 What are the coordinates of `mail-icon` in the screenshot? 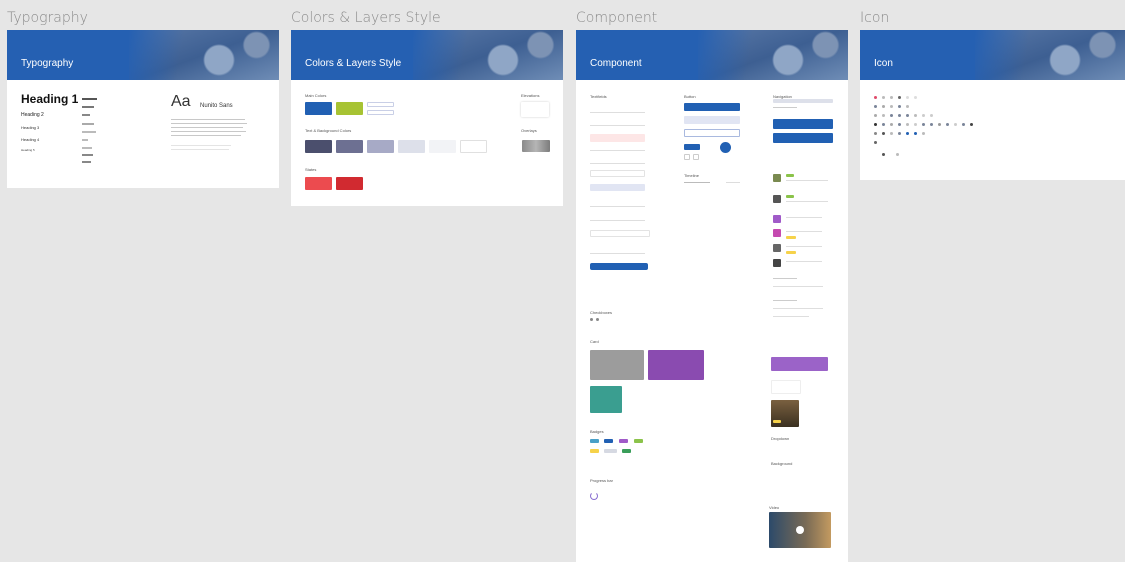 It's located at (899, 115).